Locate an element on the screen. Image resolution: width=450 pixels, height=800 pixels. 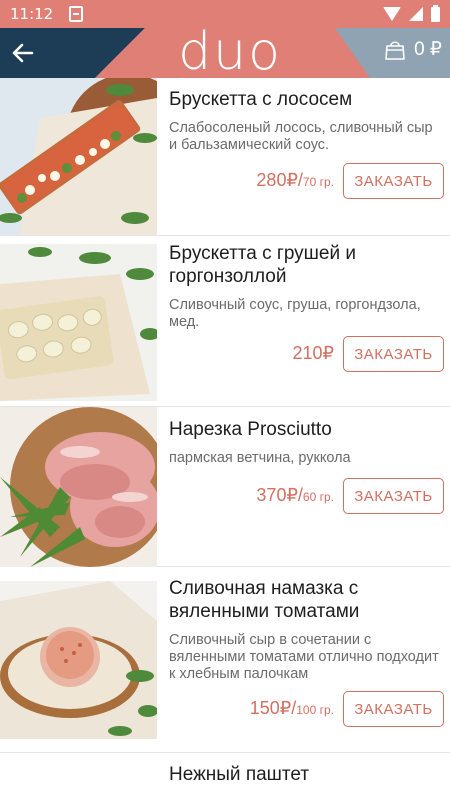
price-value: 150₽/ is located at coordinates (273, 708).